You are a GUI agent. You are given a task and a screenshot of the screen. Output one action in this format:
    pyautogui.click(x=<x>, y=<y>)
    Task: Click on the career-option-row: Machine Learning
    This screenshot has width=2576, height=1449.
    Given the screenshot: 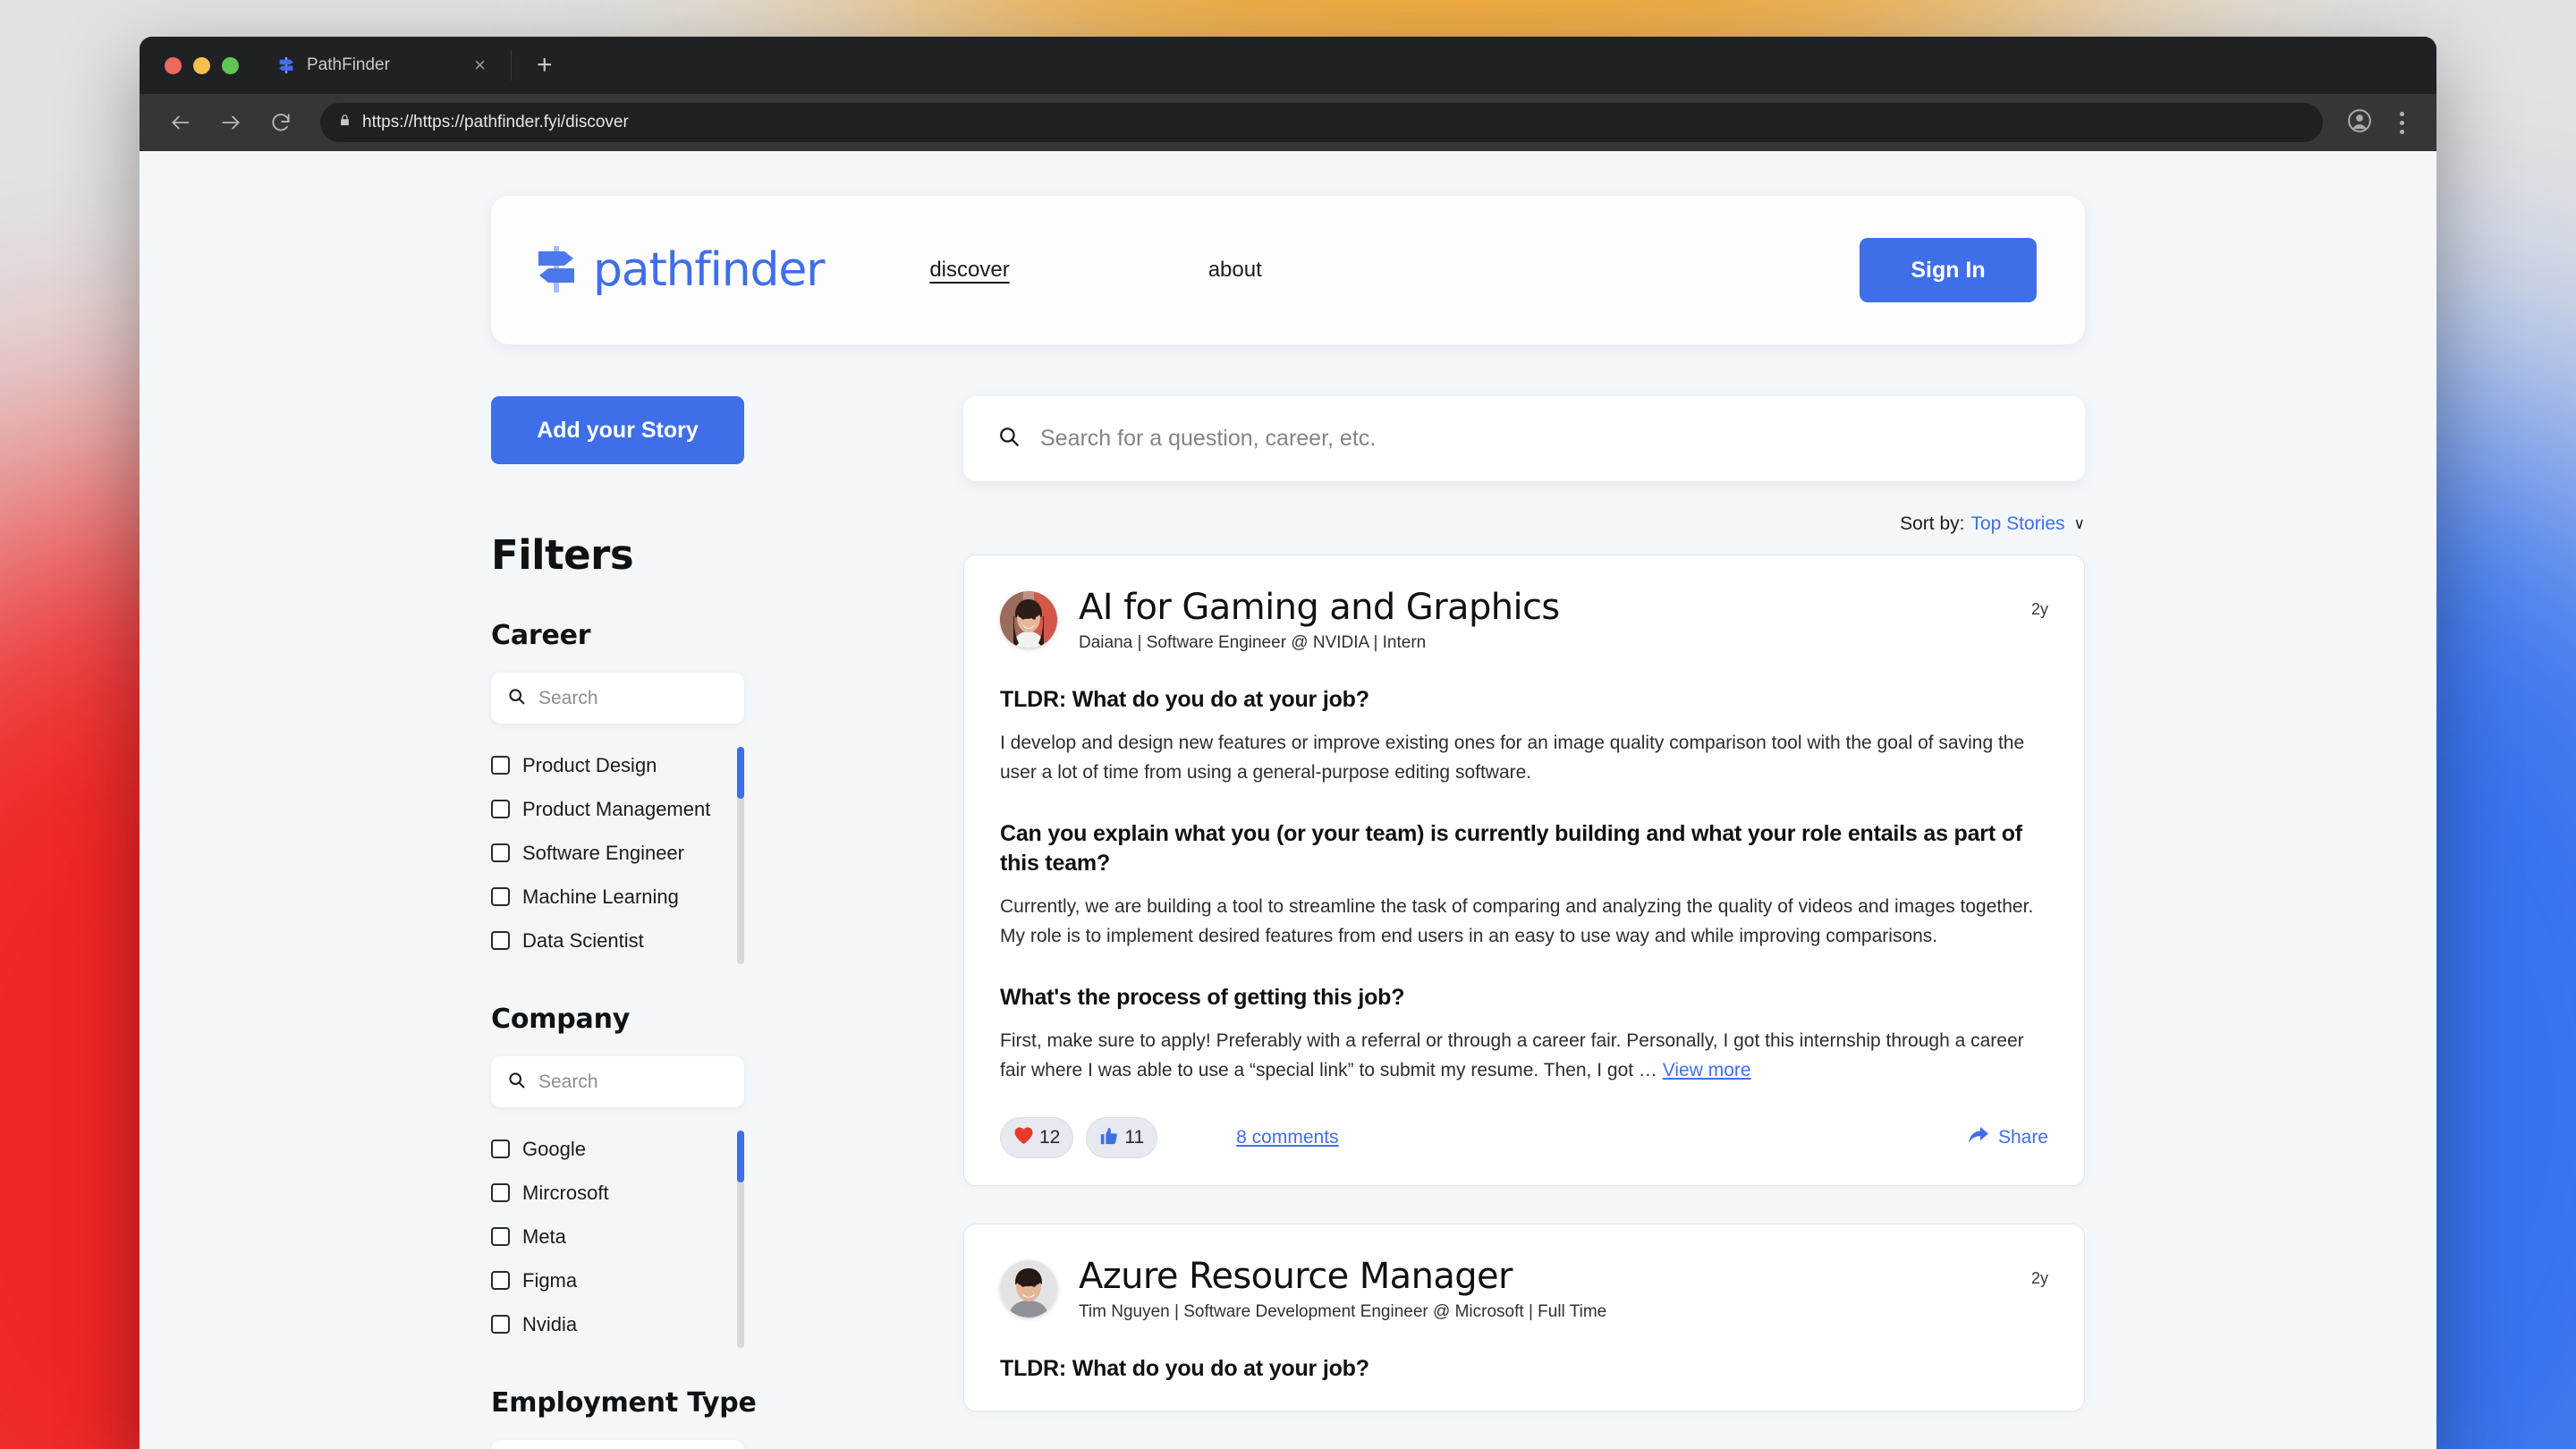 What is the action you would take?
    pyautogui.click(x=617, y=897)
    